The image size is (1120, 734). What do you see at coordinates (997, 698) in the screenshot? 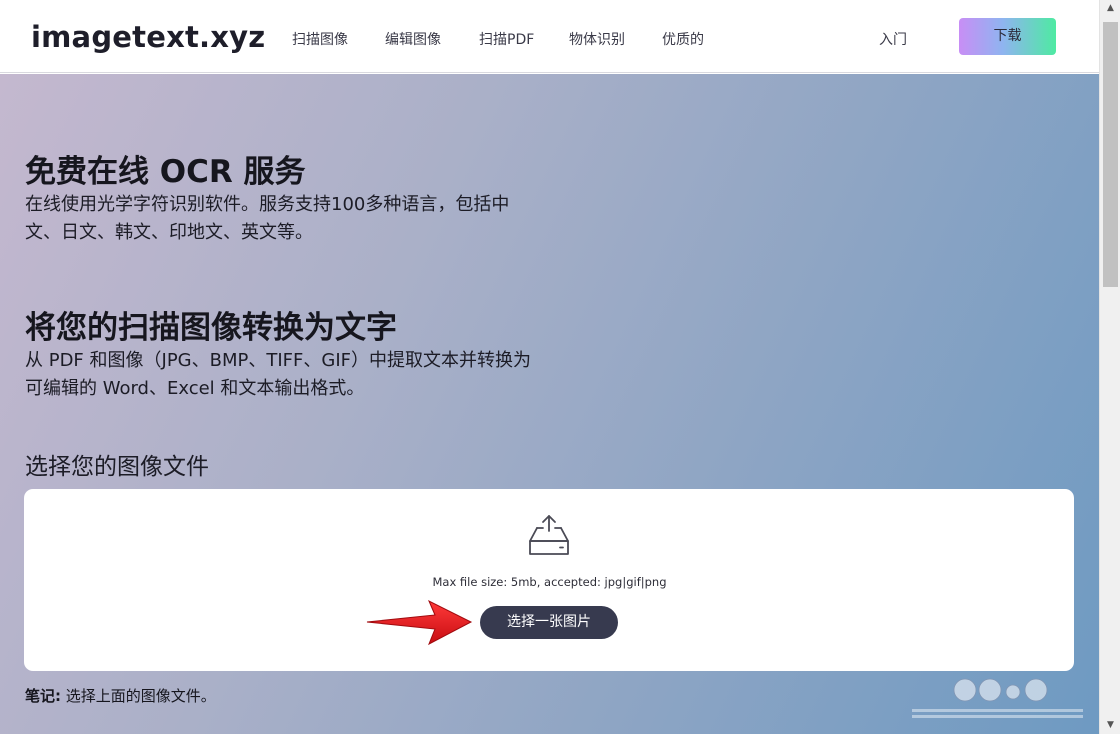
I see `watermark-logo` at bounding box center [997, 698].